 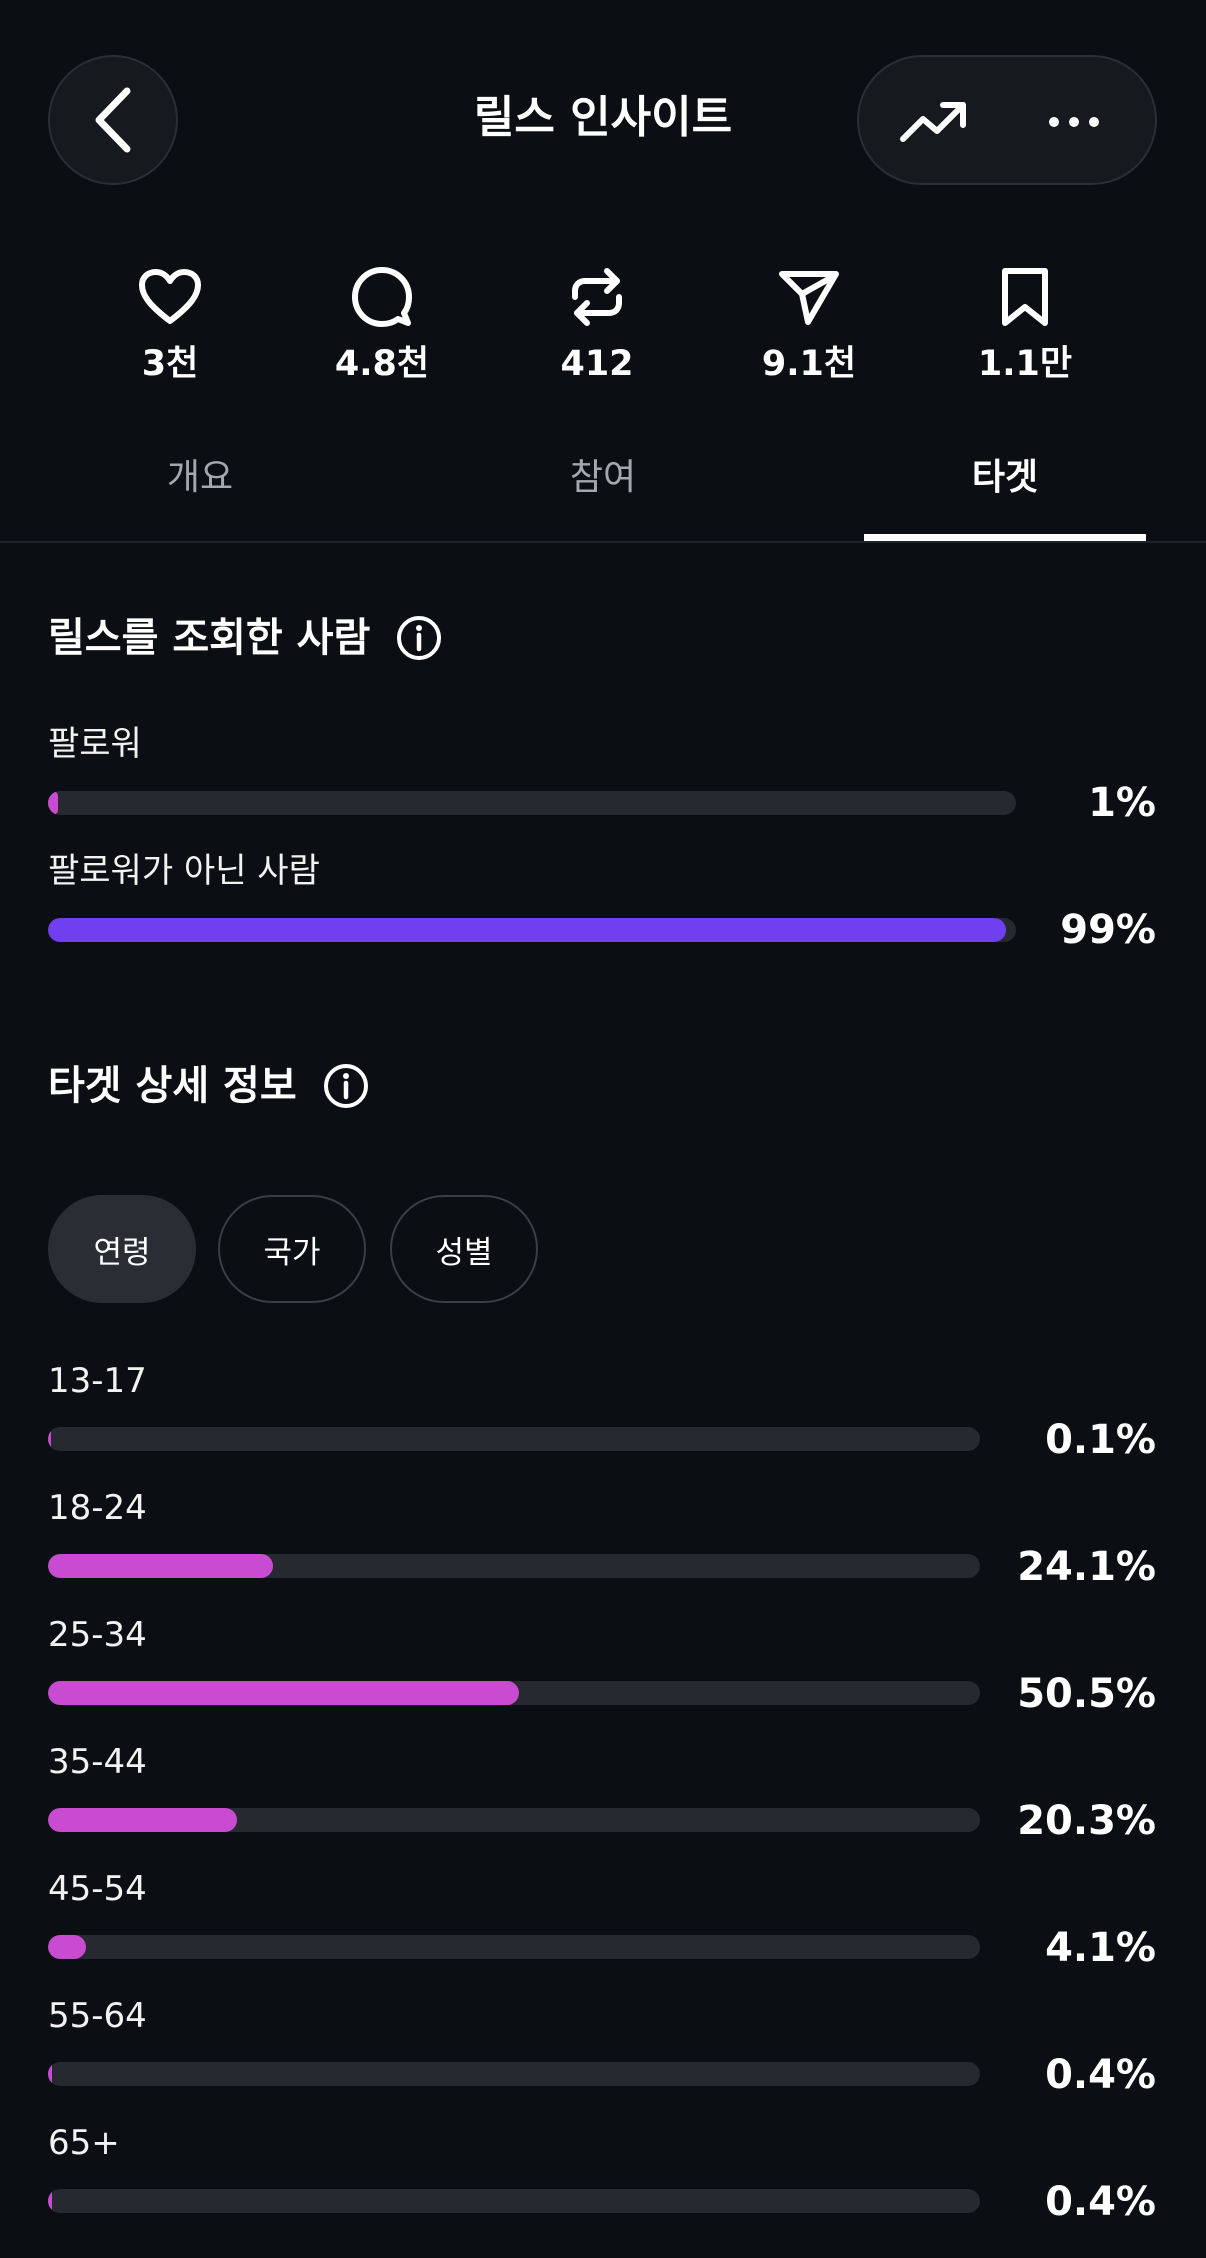 I want to click on age-row-percent: 24.1%, so click(x=1086, y=1567).